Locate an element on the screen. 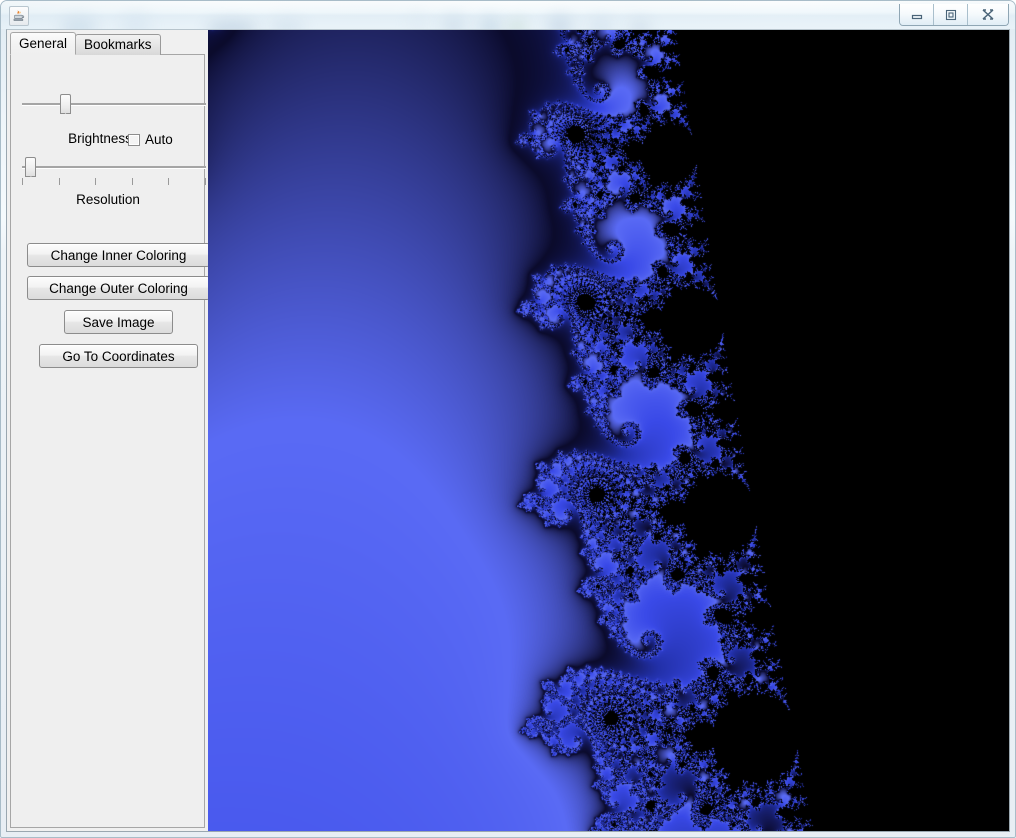 The image size is (1016, 838). brightness-slider-thumb is located at coordinates (66, 104).